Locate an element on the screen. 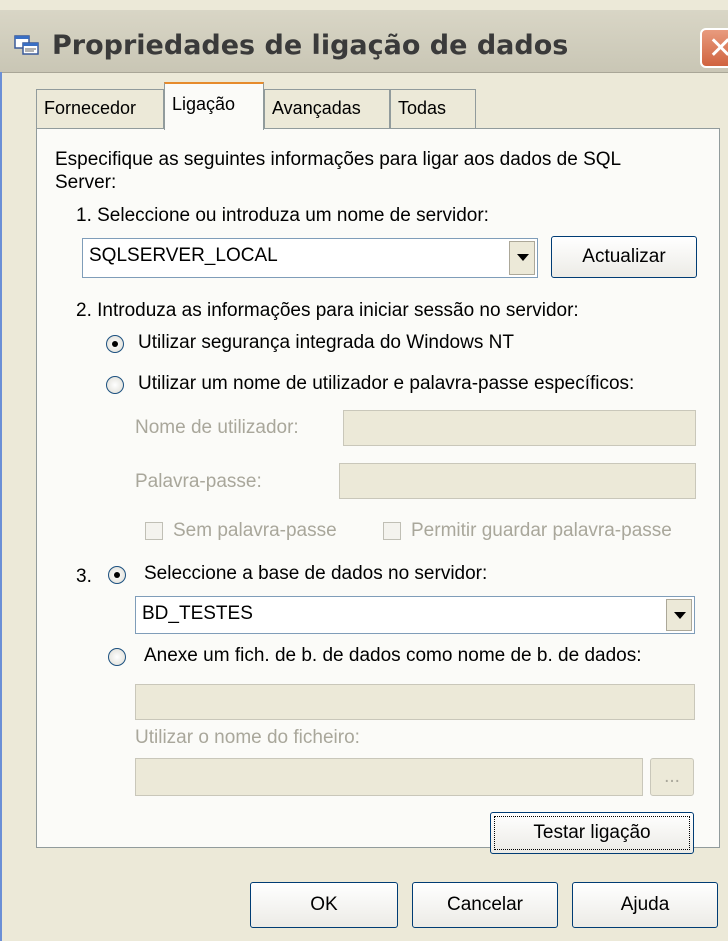  refresh-button-label: Actualizar is located at coordinates (624, 256).